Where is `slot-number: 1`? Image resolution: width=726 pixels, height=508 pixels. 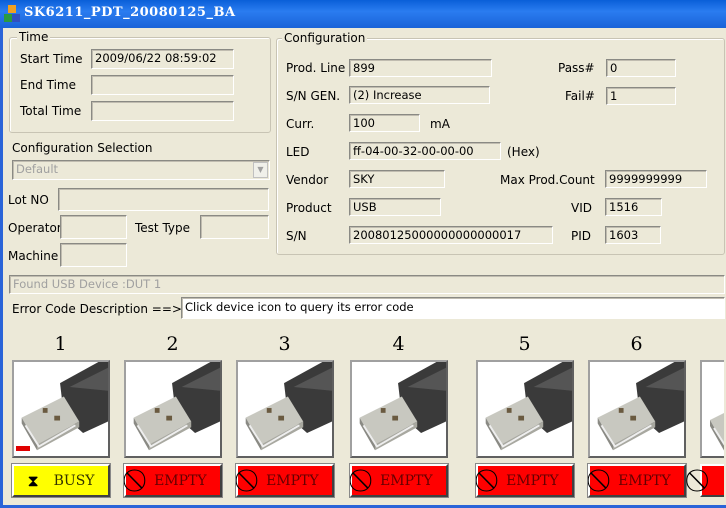 slot-number: 1 is located at coordinates (60, 344).